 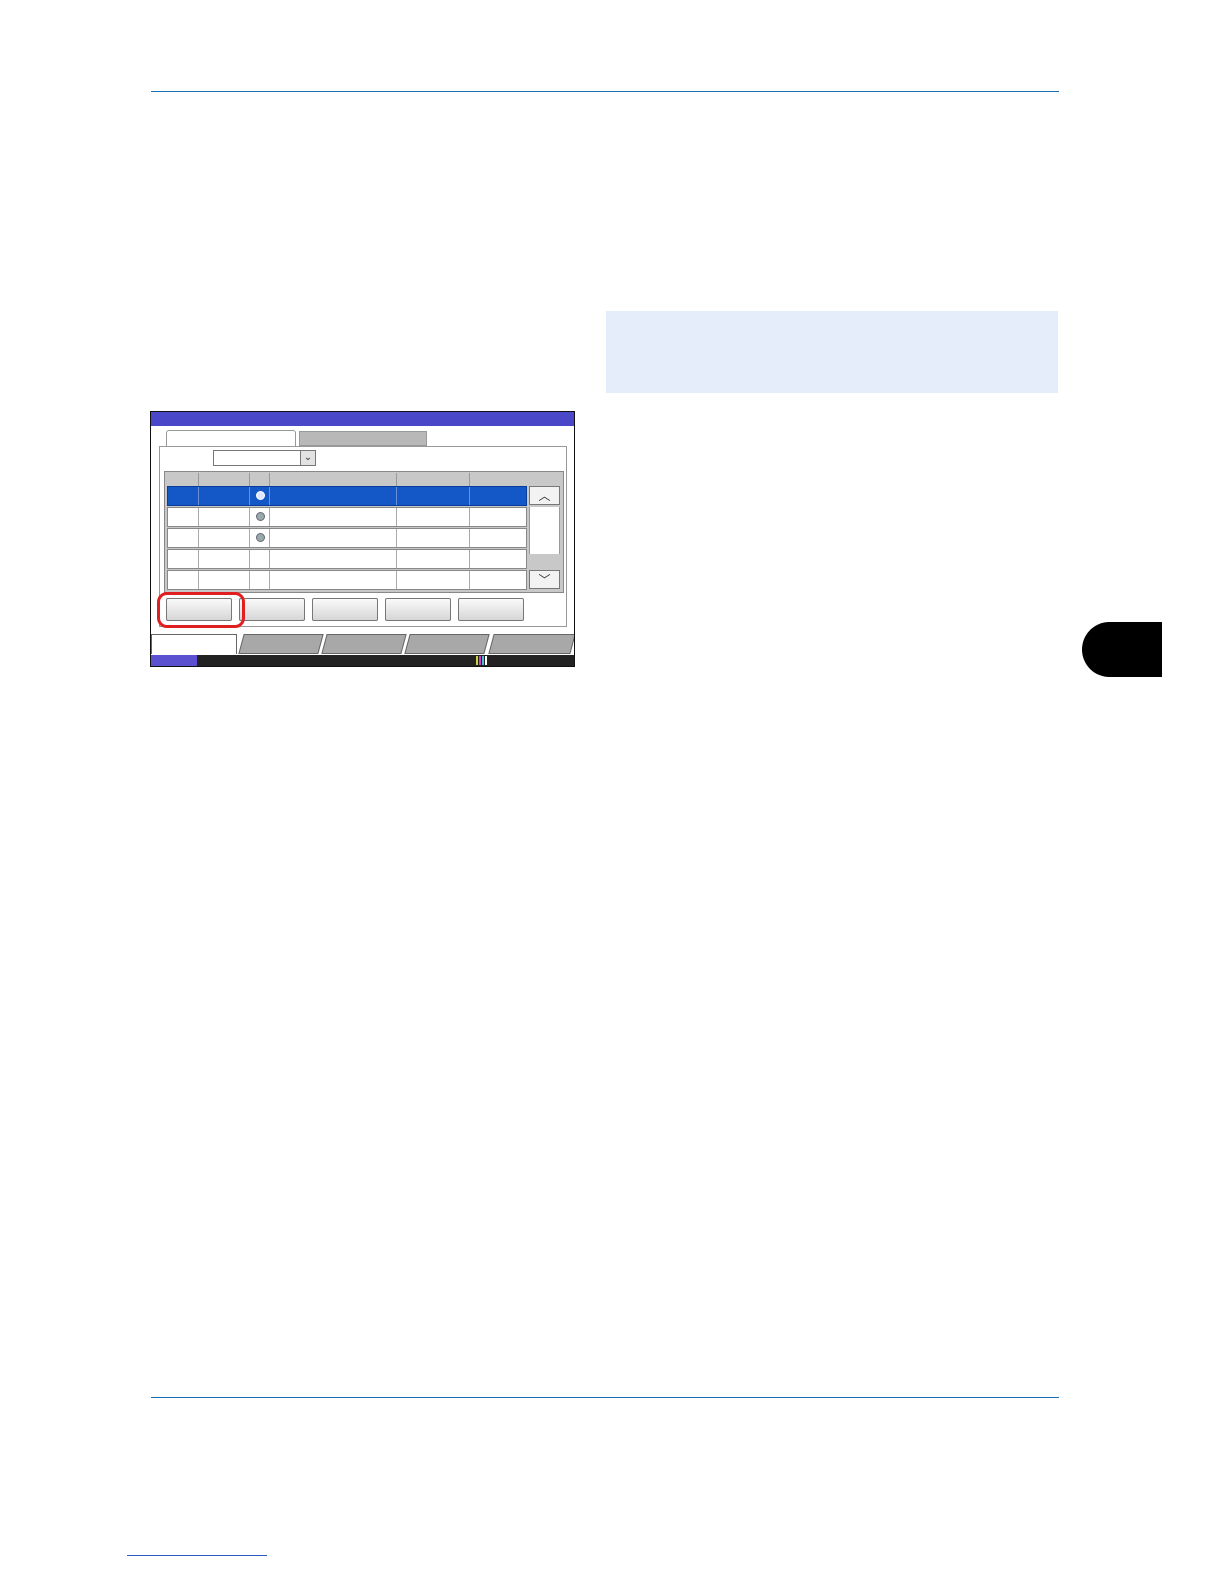 What do you see at coordinates (197, 1555) in the screenshot?
I see `footer-link-underline` at bounding box center [197, 1555].